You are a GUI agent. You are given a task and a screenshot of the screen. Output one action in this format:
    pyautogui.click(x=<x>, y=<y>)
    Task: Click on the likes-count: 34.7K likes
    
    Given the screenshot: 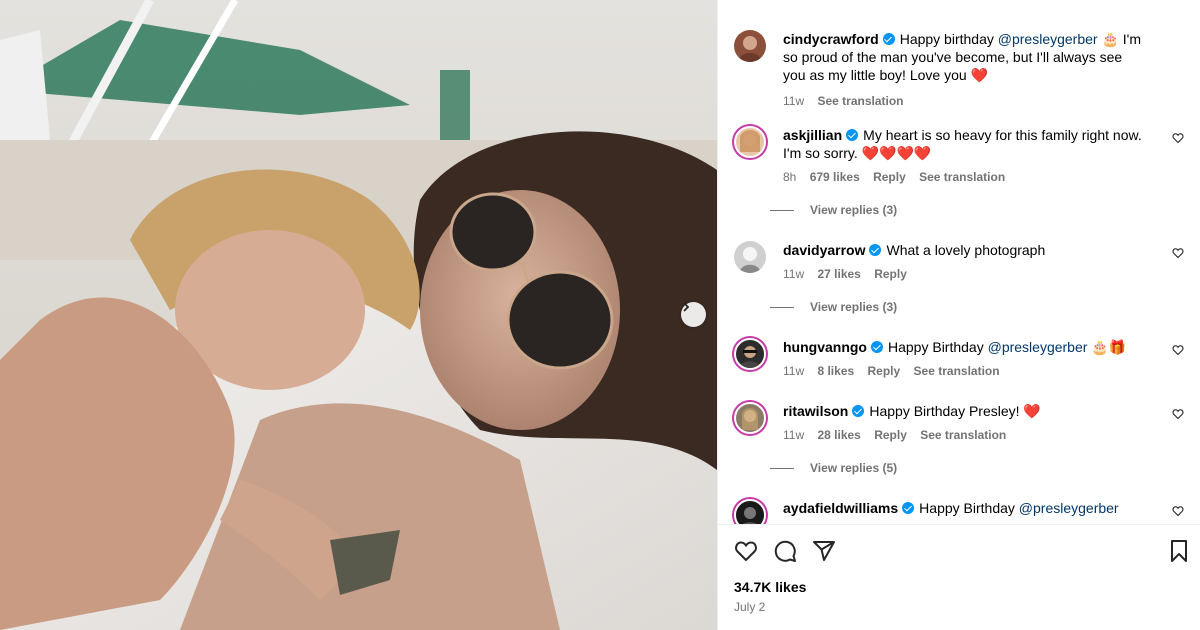 What is the action you would take?
    pyautogui.click(x=770, y=587)
    